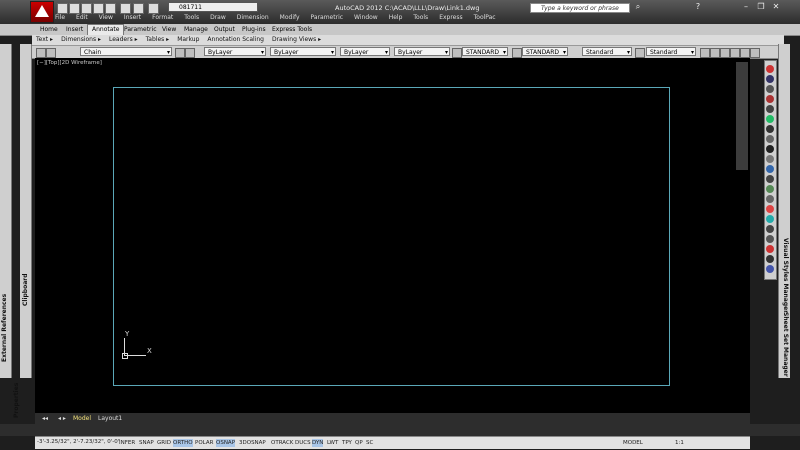 This screenshot has height=450, width=800. I want to click on toggle-3dosnap: 3DOSNAP, so click(252, 443).